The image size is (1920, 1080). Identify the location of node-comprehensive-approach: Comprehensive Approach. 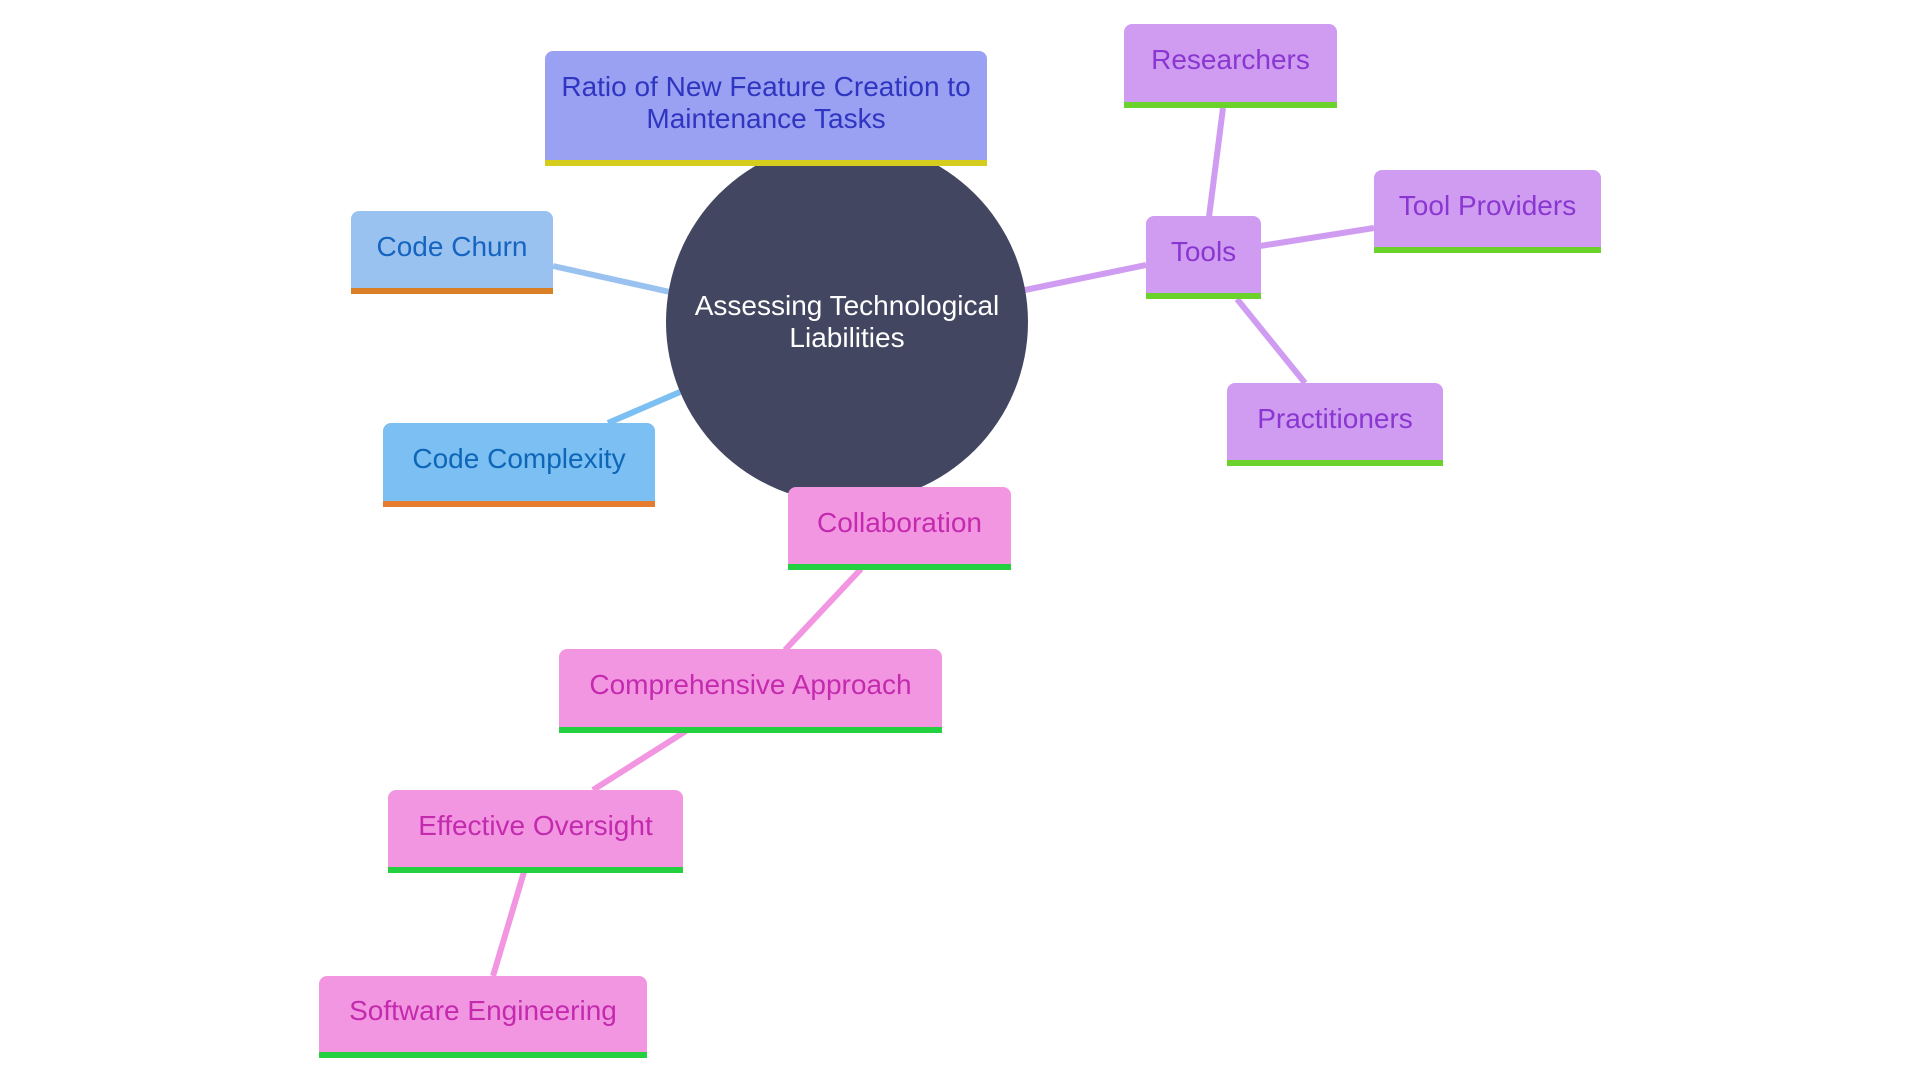
(750, 691).